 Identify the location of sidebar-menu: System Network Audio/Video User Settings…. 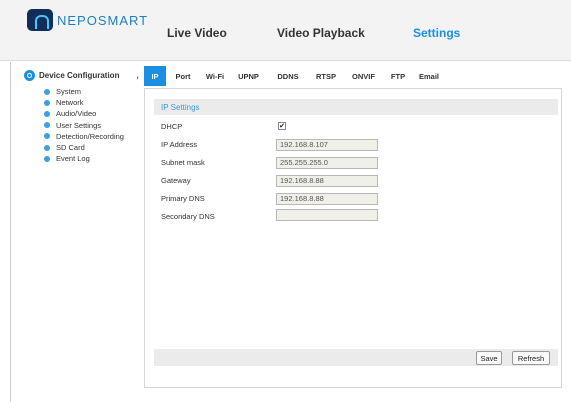
(84, 125).